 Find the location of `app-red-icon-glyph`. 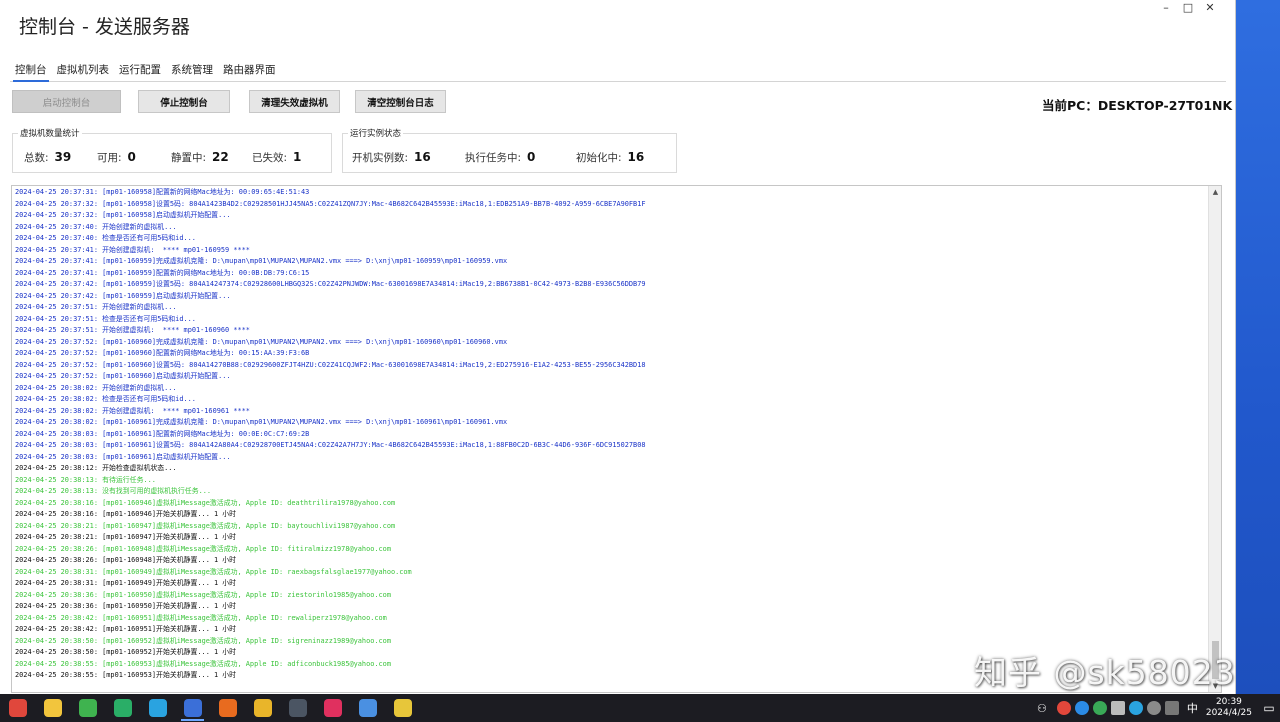

app-red-icon-glyph is located at coordinates (17, 708).